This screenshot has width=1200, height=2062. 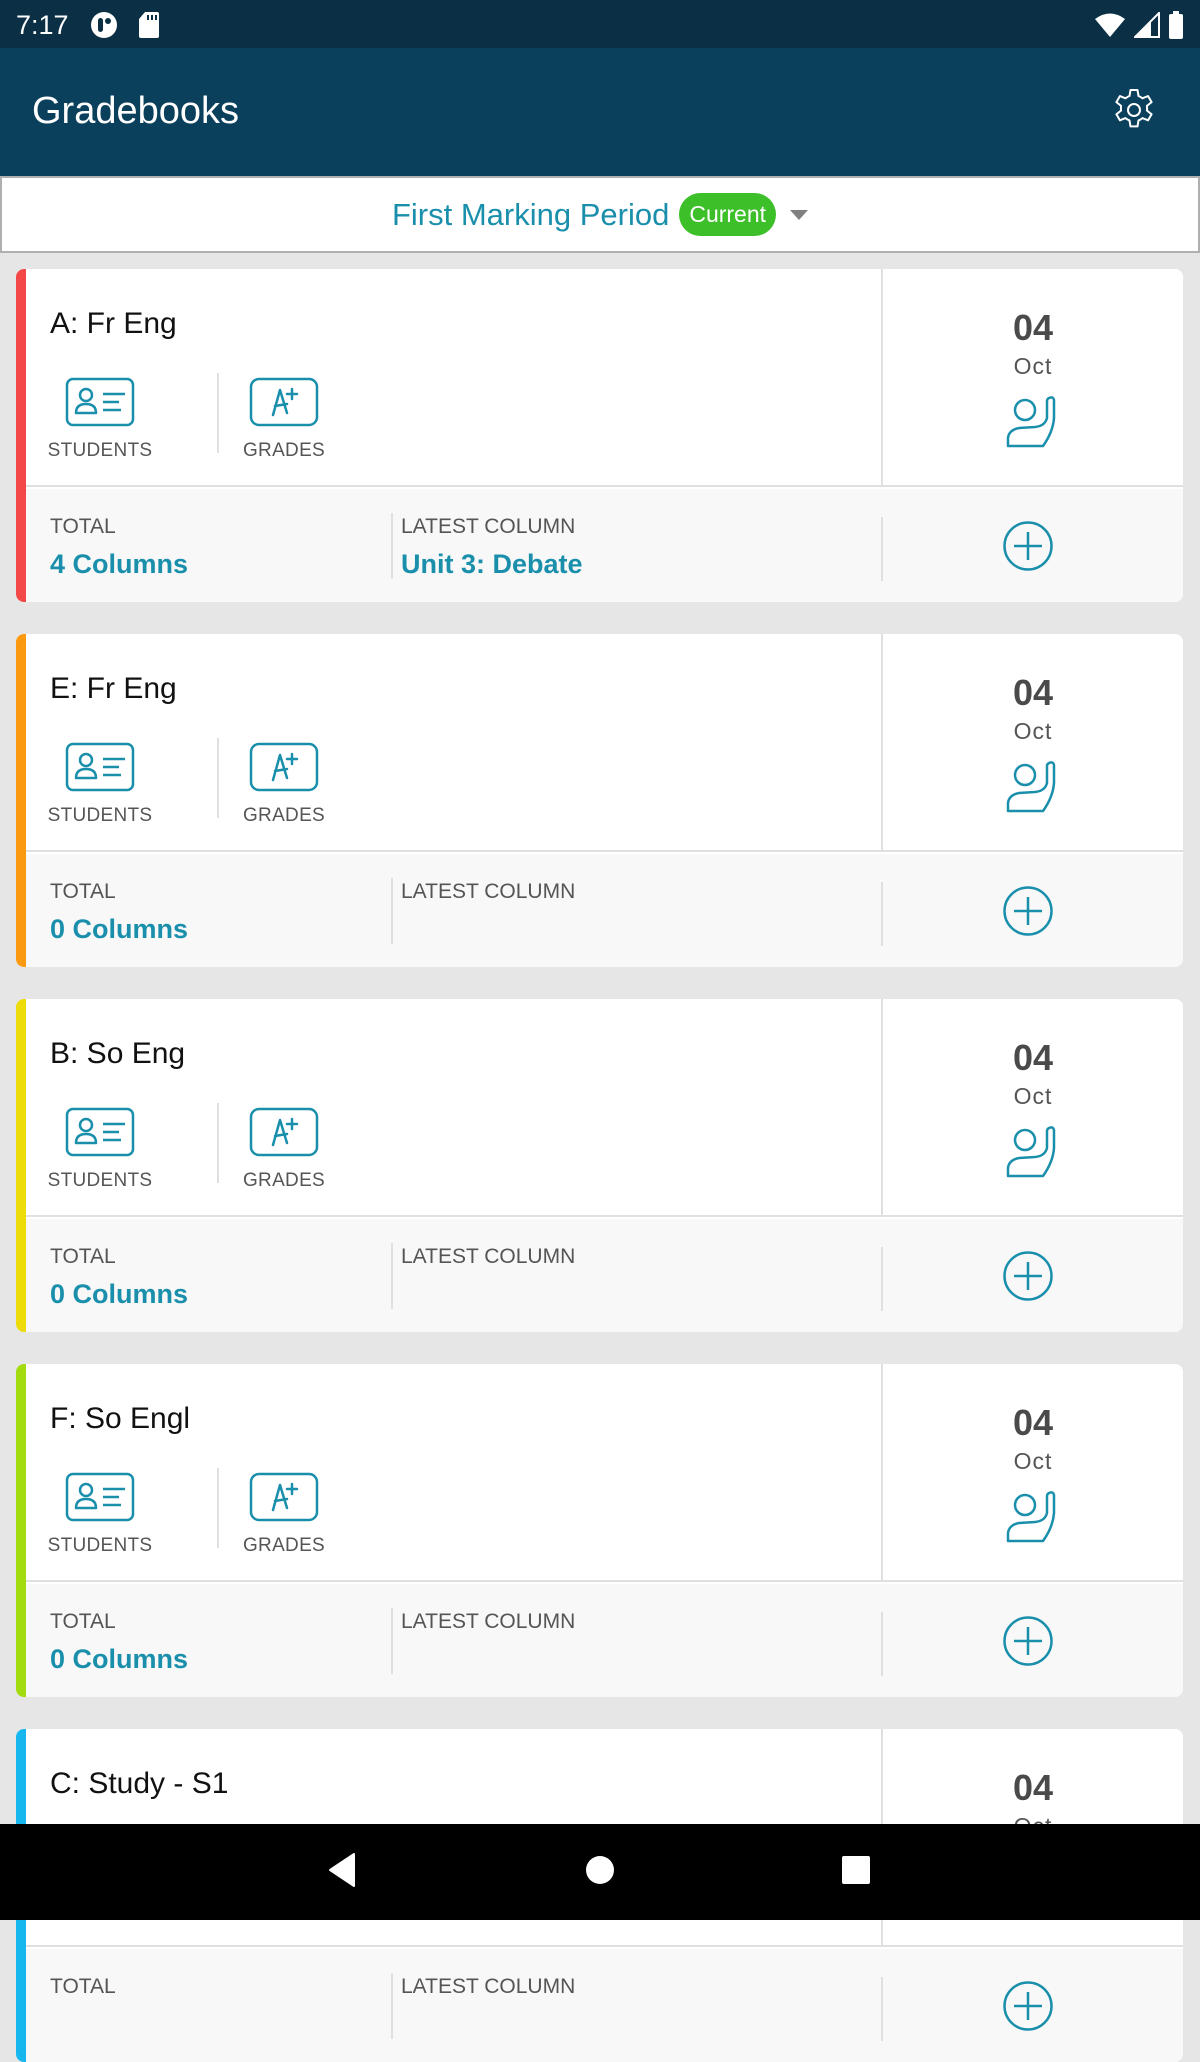 I want to click on class-title: E: Fr Eng, so click(x=113, y=688).